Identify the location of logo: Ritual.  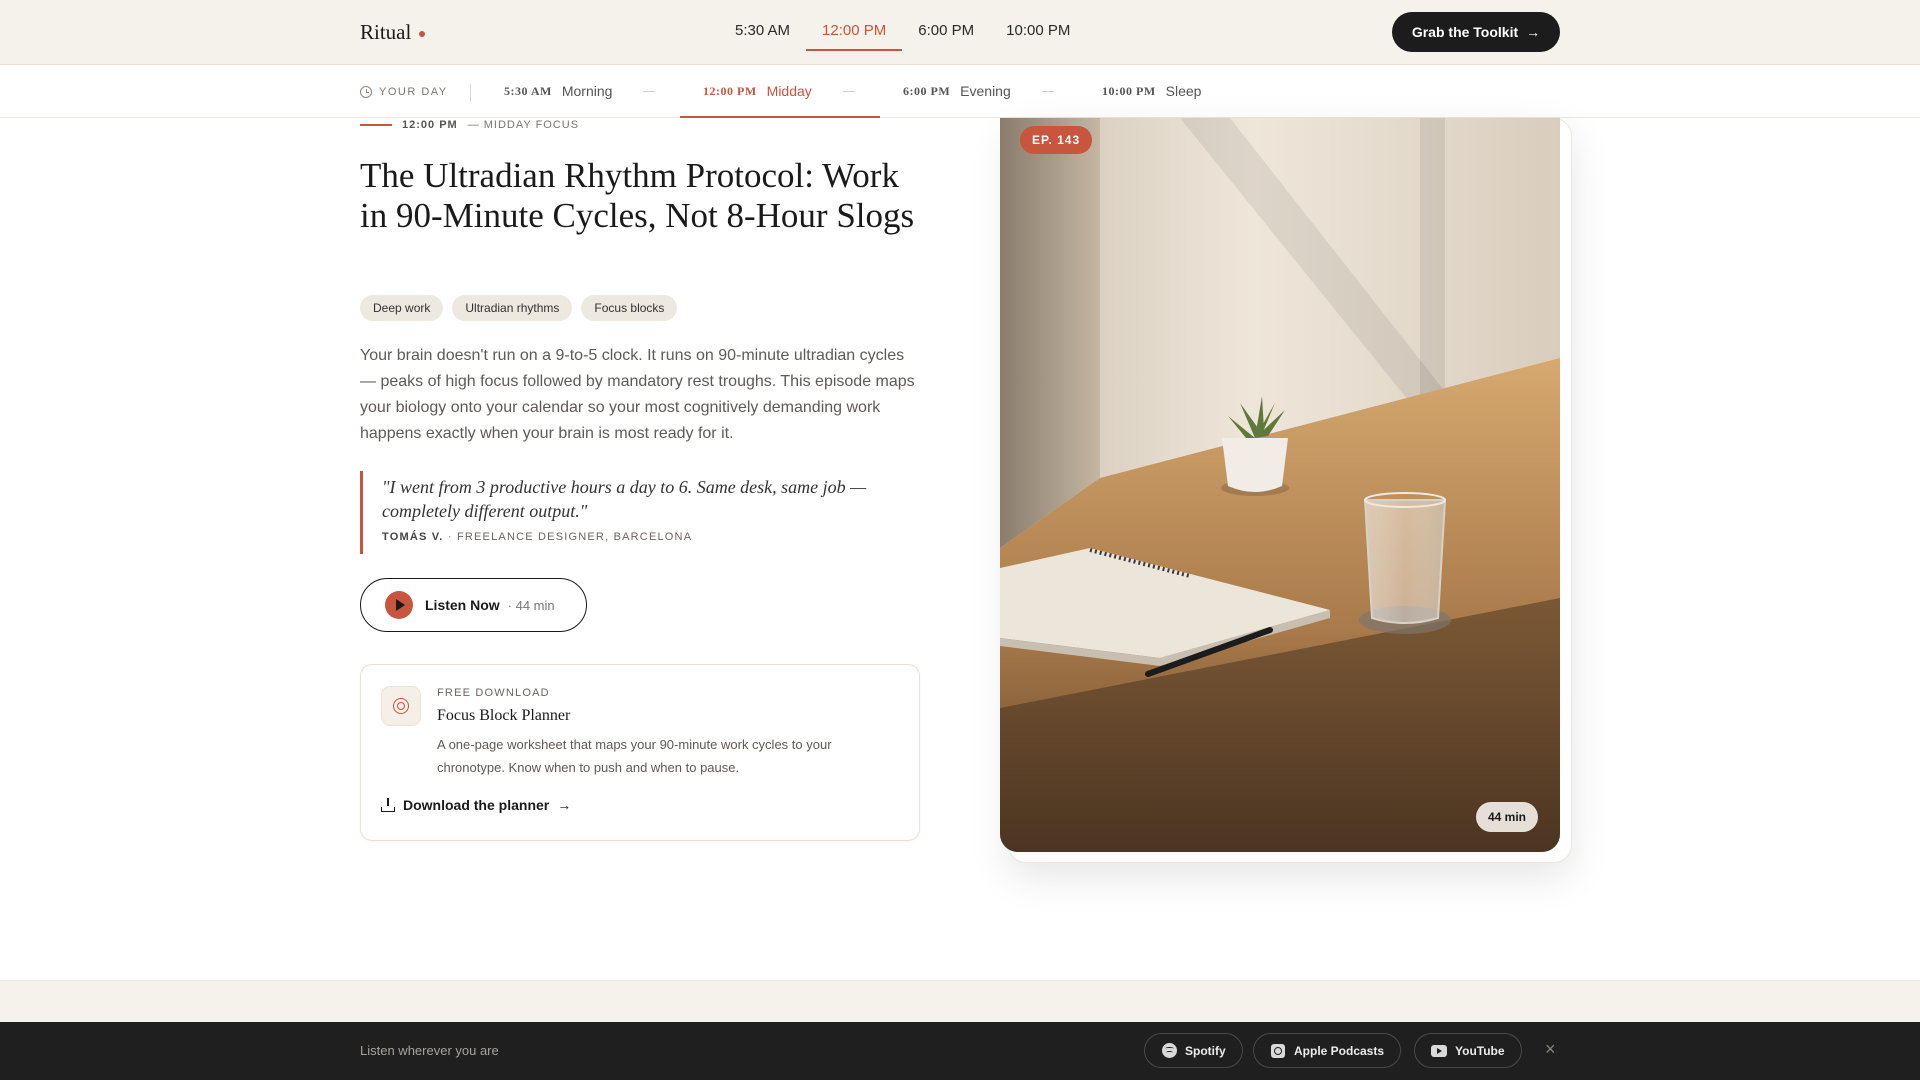
(393, 32).